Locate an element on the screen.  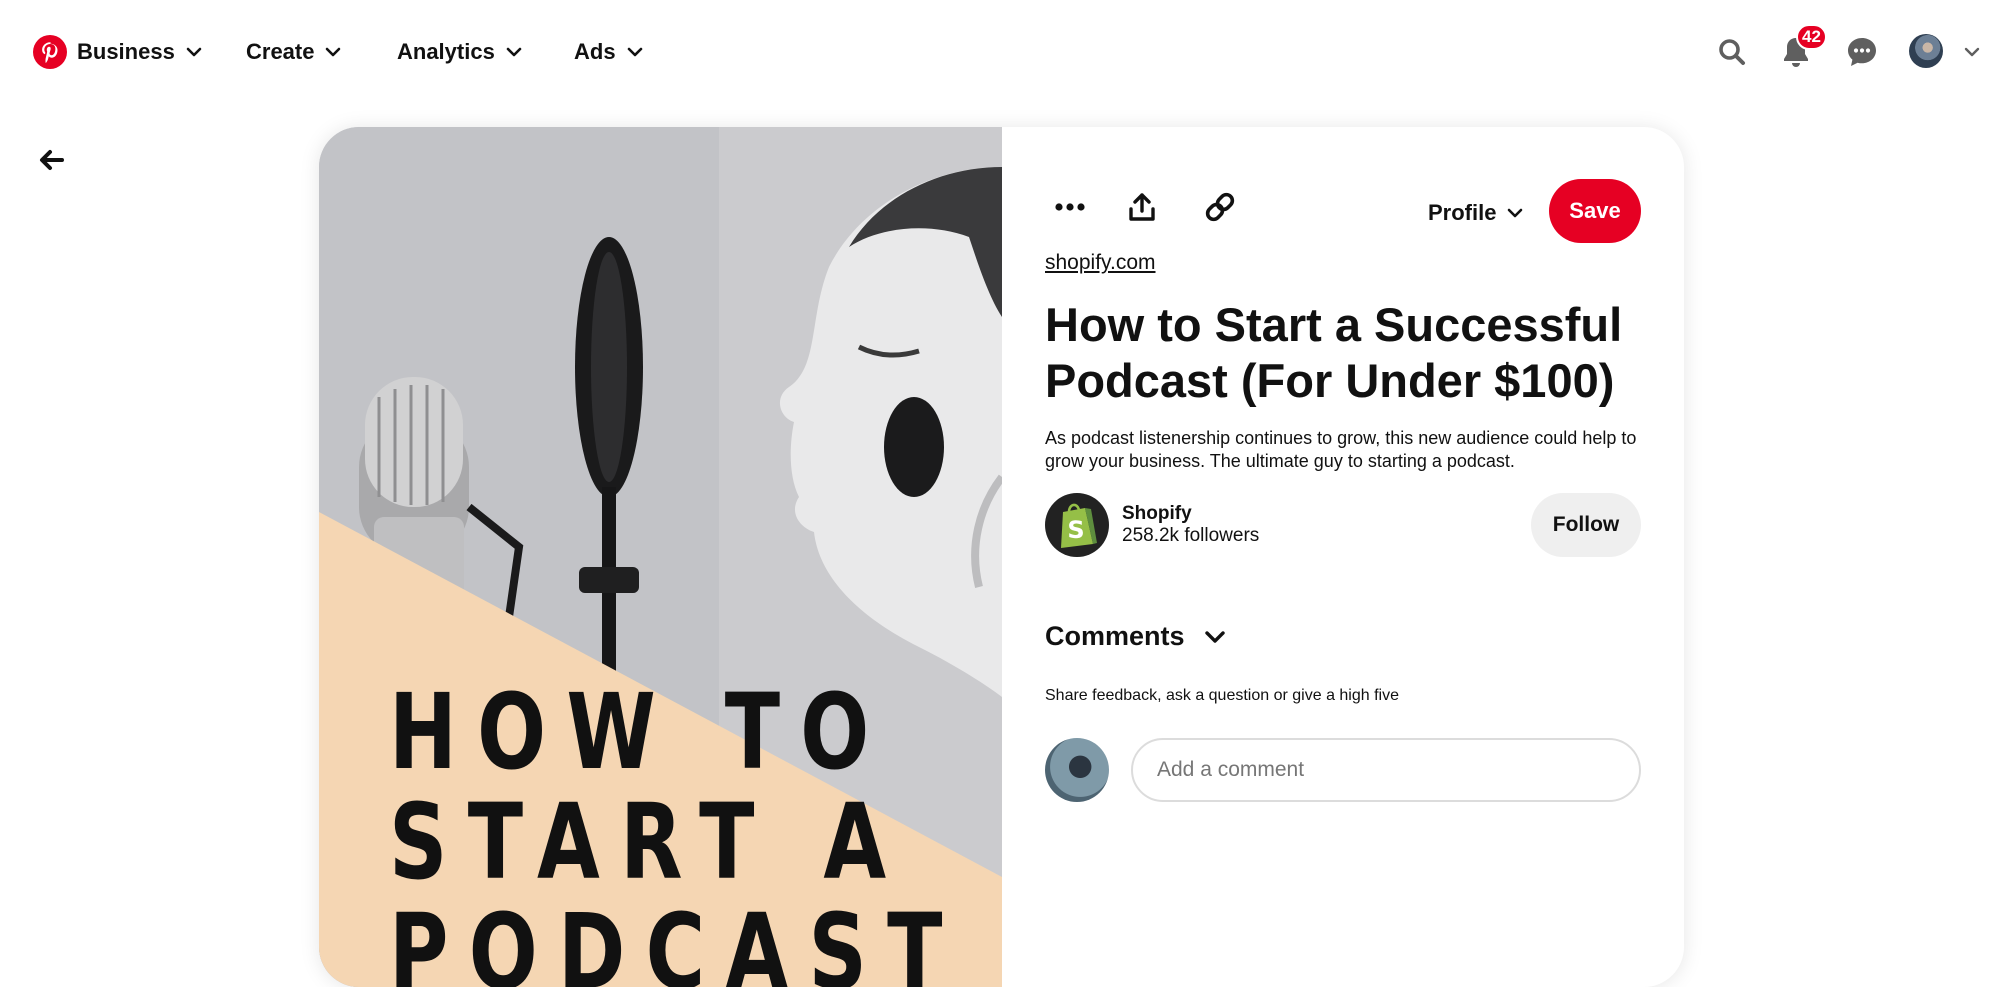
shopify-logo-icon: S is located at coordinates (1079, 525).